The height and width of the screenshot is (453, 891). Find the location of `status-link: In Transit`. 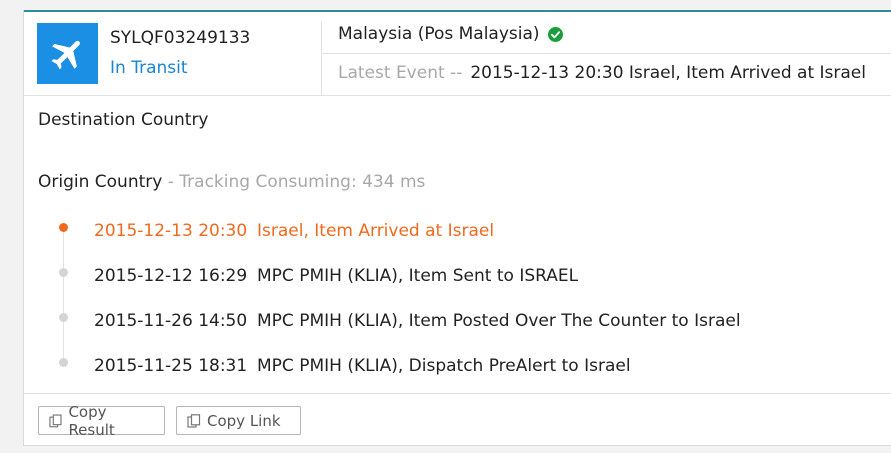

status-link: In Transit is located at coordinates (149, 68).